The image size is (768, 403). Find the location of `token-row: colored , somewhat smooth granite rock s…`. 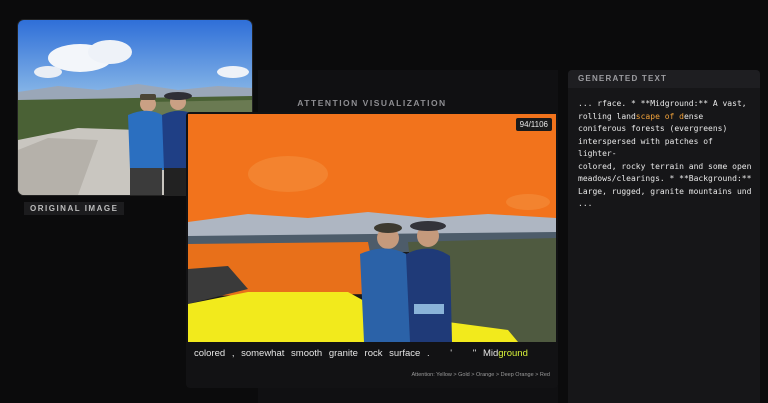

token-row: colored , somewhat smooth granite rock s… is located at coordinates (361, 353).